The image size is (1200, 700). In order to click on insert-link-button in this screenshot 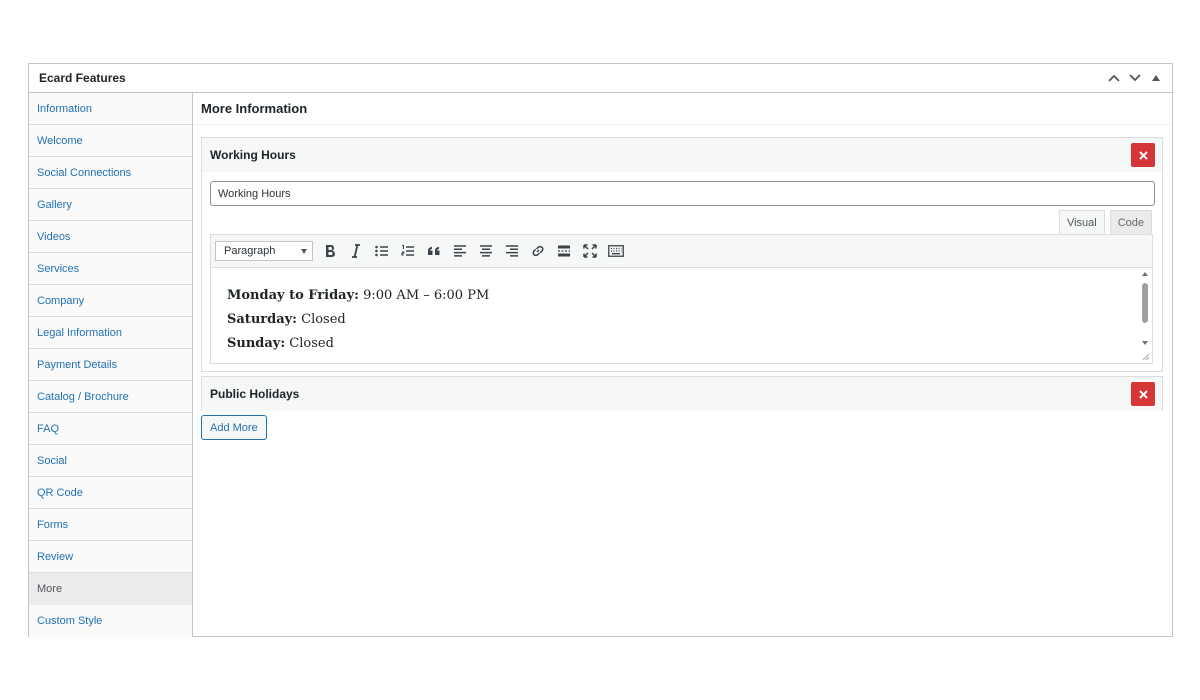, I will do `click(538, 251)`.